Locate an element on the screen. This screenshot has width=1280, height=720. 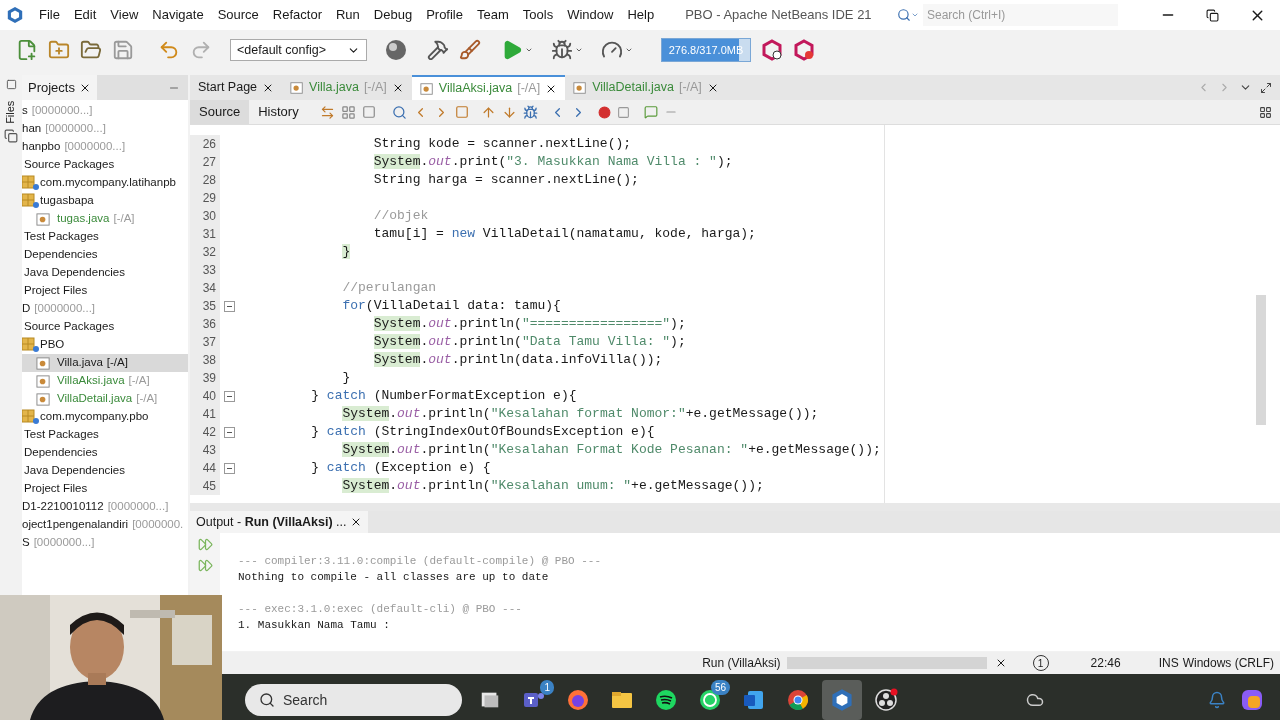
tree-item: tugasbapa is located at coordinates (105, 201).